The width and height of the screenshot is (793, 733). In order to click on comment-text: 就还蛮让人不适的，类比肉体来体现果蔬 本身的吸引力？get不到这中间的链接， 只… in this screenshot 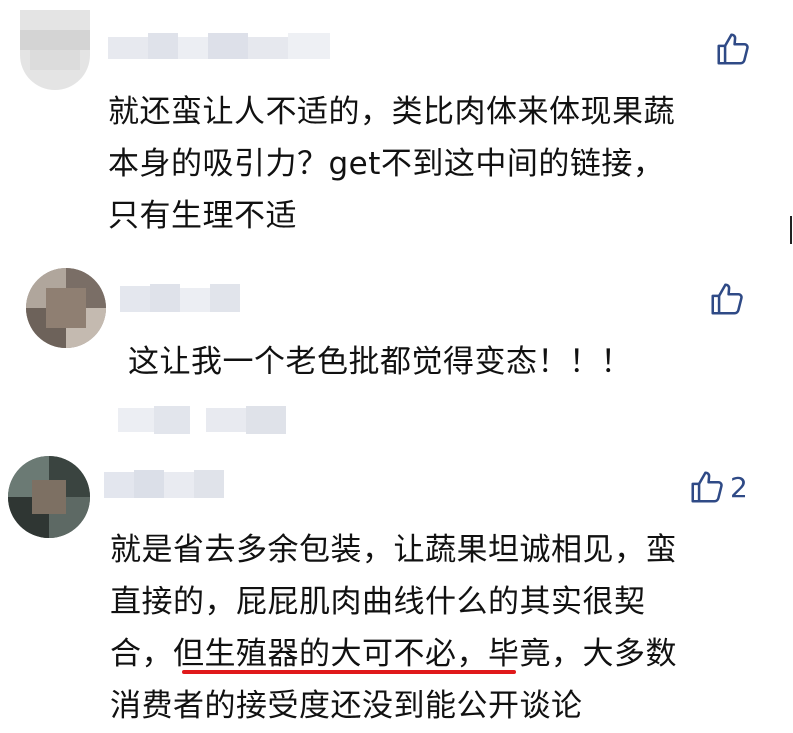, I will do `click(391, 164)`.